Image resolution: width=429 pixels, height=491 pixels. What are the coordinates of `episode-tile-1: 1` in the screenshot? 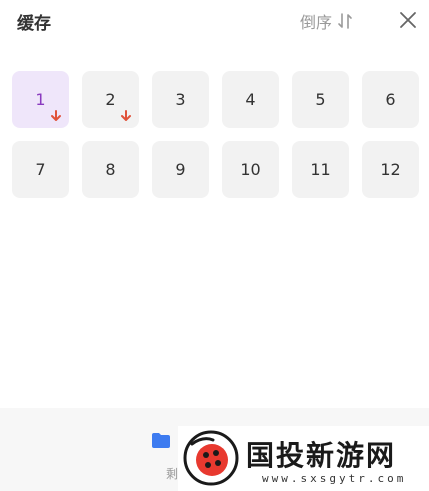 It's located at (40, 99).